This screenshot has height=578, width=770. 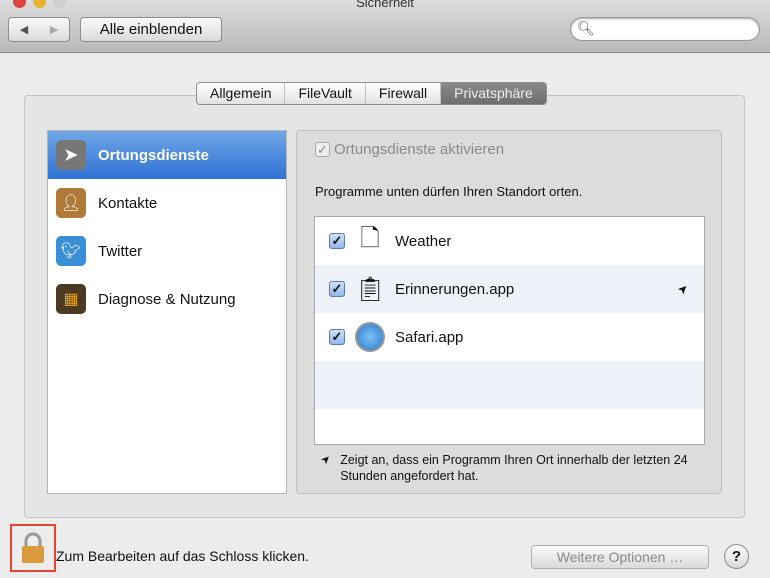 What do you see at coordinates (71, 251) in the screenshot?
I see `twitter-bird-icon: 🐦︎` at bounding box center [71, 251].